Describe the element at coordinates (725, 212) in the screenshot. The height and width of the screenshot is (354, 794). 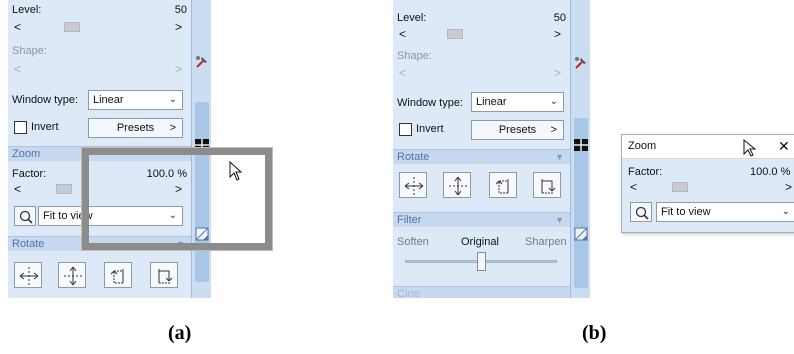
I see `fit-to-view-dropdown: Fit to view ⌄` at that location.